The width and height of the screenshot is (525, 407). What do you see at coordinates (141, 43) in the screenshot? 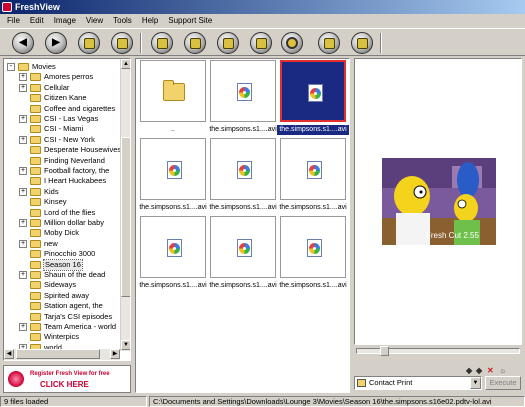
I see `toolbar-separator` at bounding box center [141, 43].